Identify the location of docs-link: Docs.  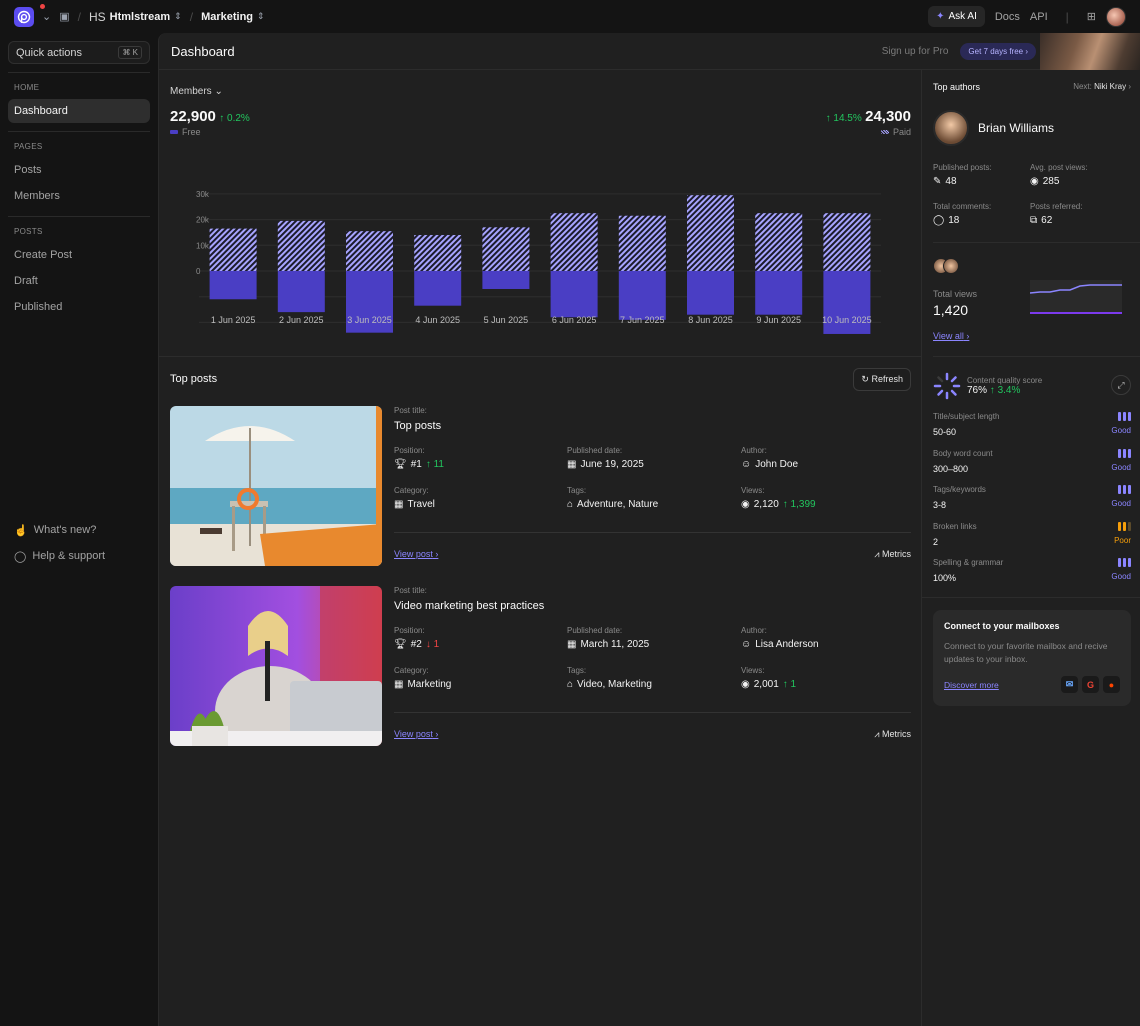
(1007, 17).